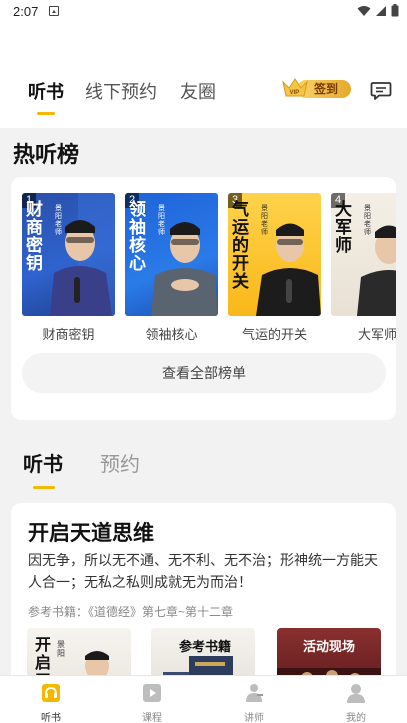 This screenshot has width=407, height=723. What do you see at coordinates (68, 254) in the screenshot?
I see `book-cover: 1 财商密钥 景阳老师` at bounding box center [68, 254].